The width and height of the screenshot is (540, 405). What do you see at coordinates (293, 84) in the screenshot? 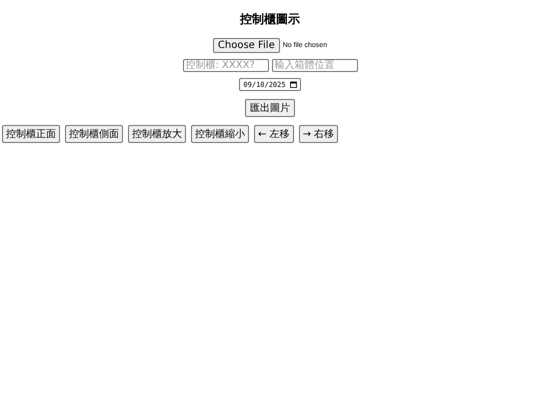
I see `calendar-icon` at bounding box center [293, 84].